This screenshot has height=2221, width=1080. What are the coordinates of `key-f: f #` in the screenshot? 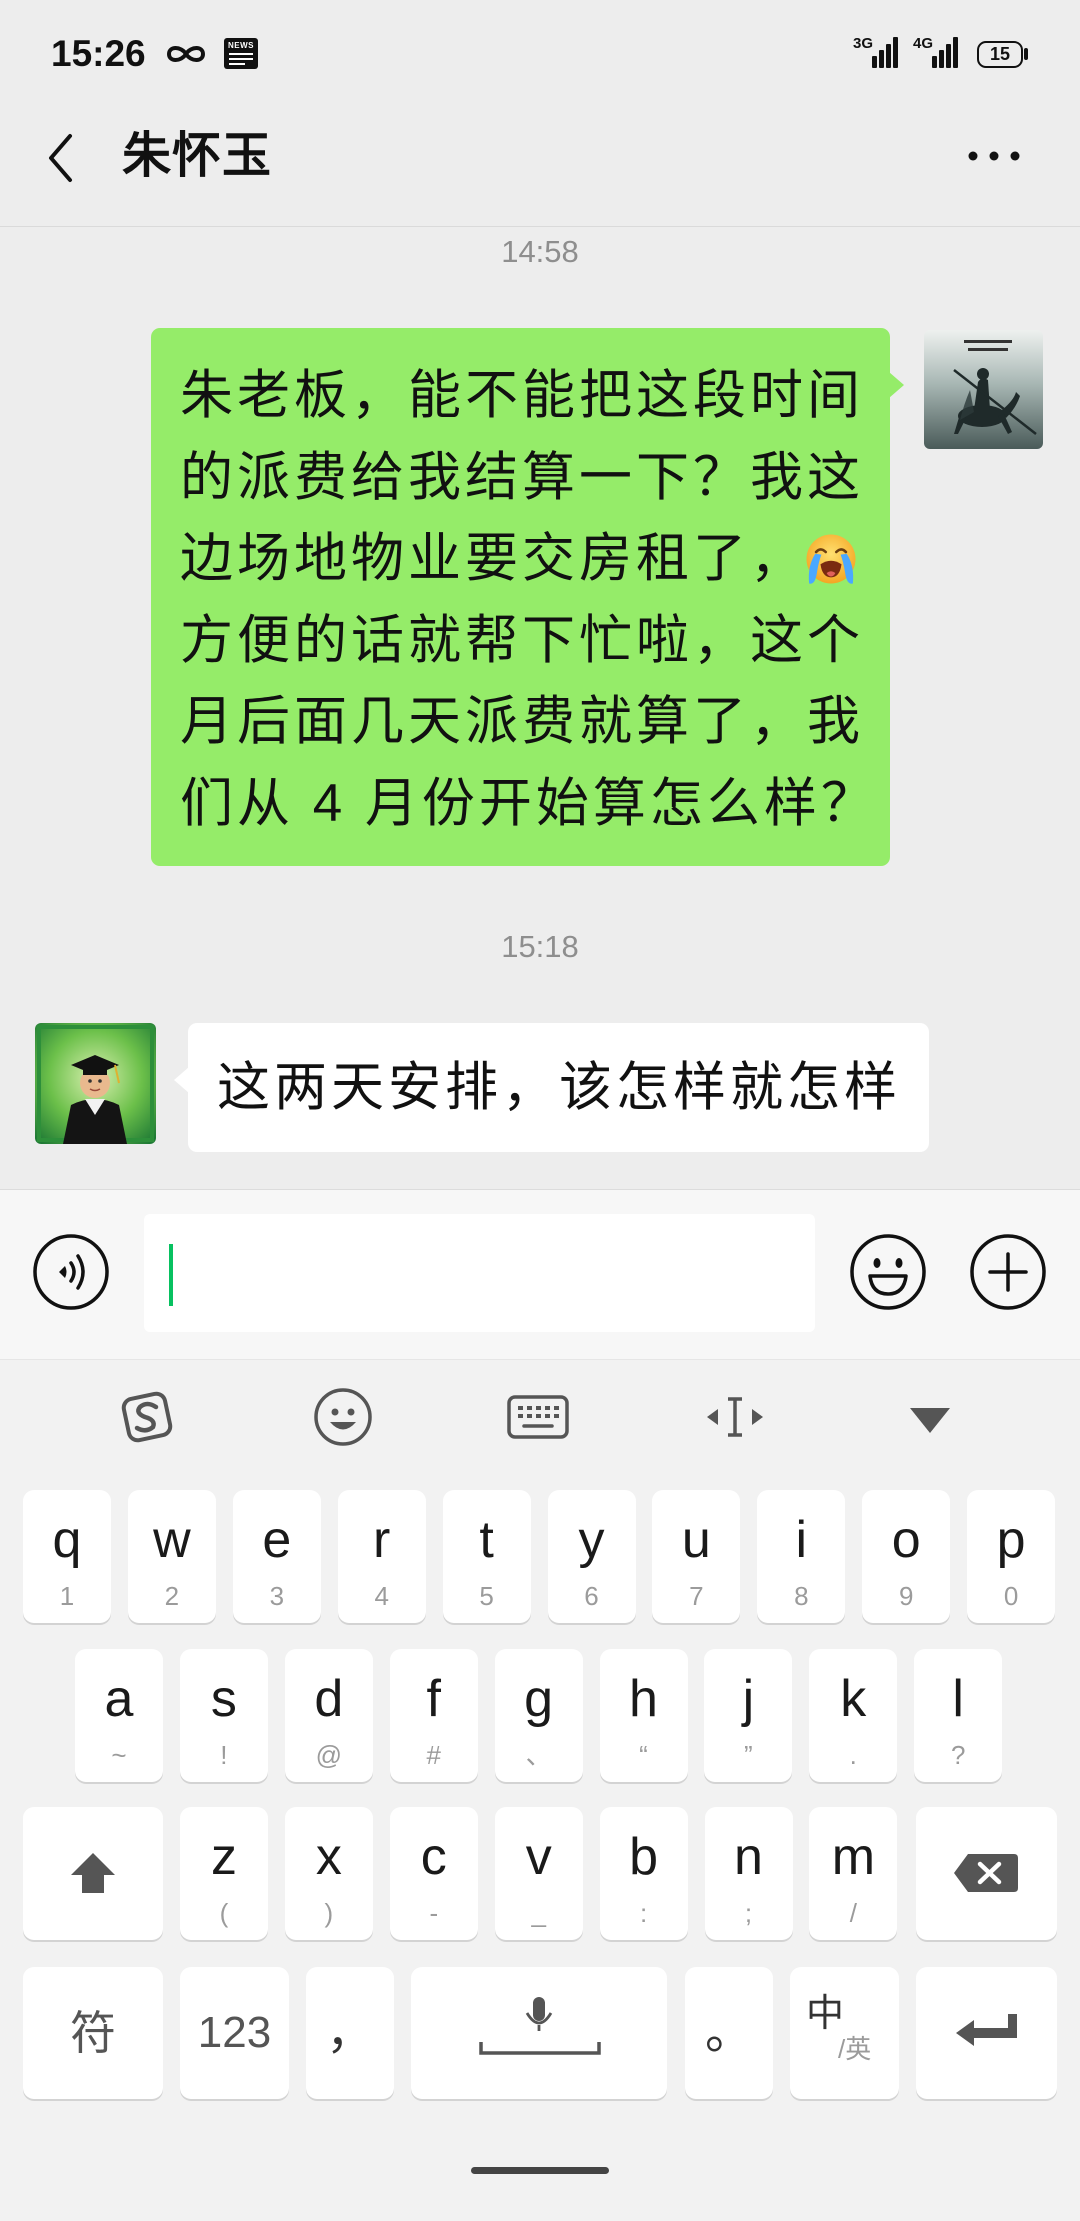 It's located at (433, 1715).